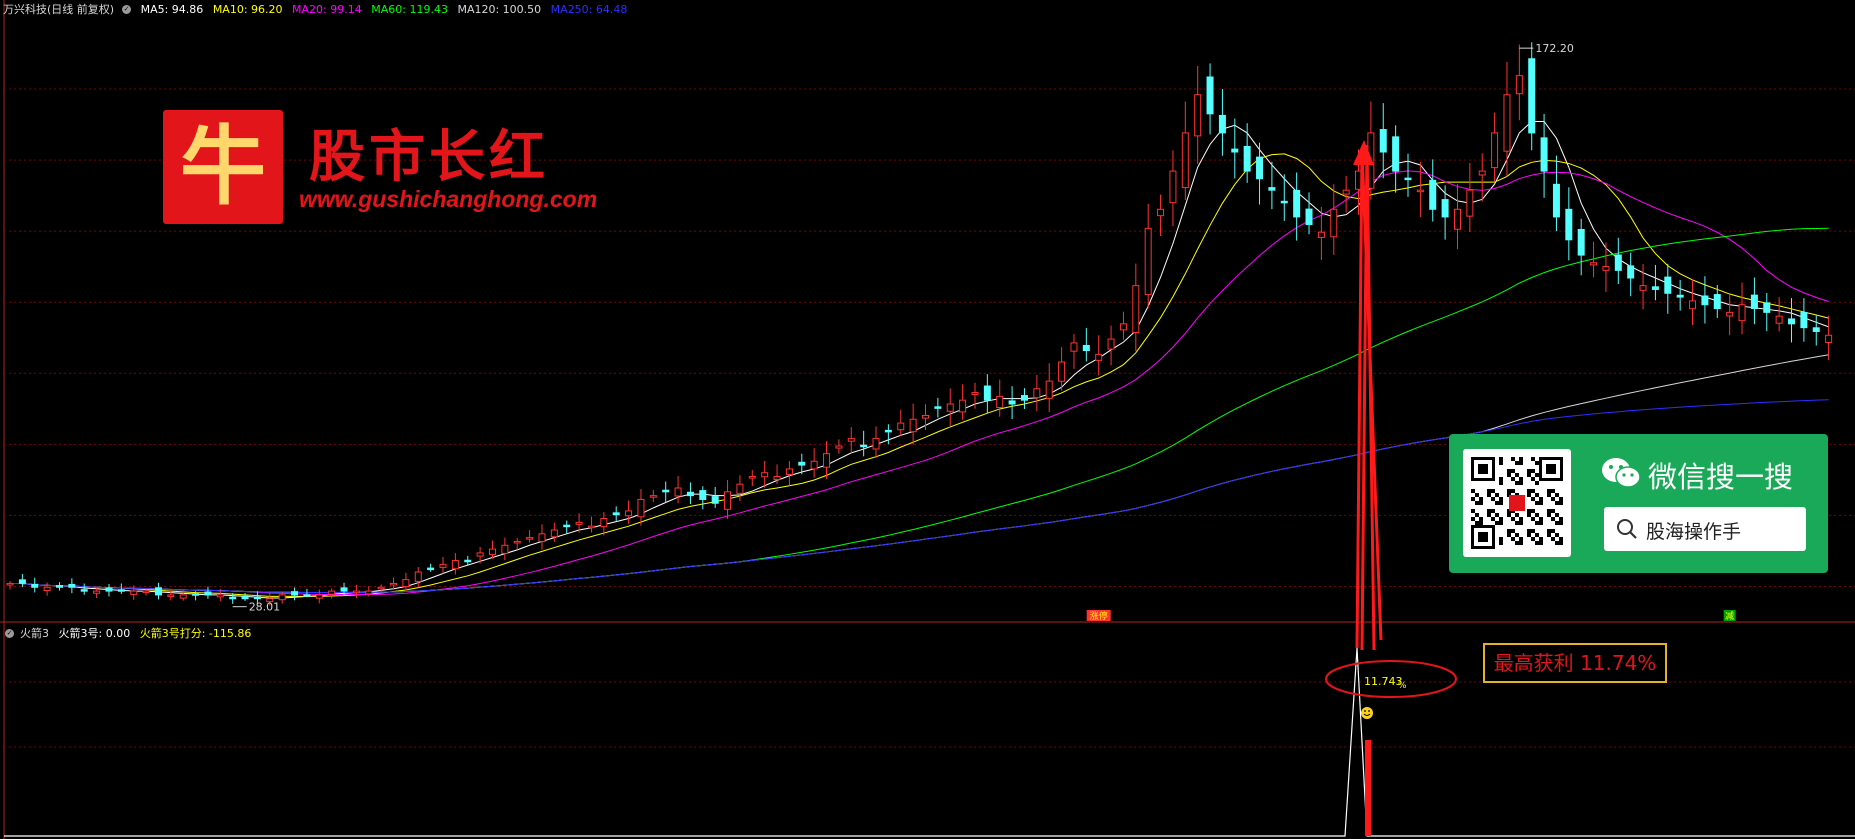 The image size is (1855, 839). I want to click on ma20-label: MA20: 99.14, so click(327, 9).